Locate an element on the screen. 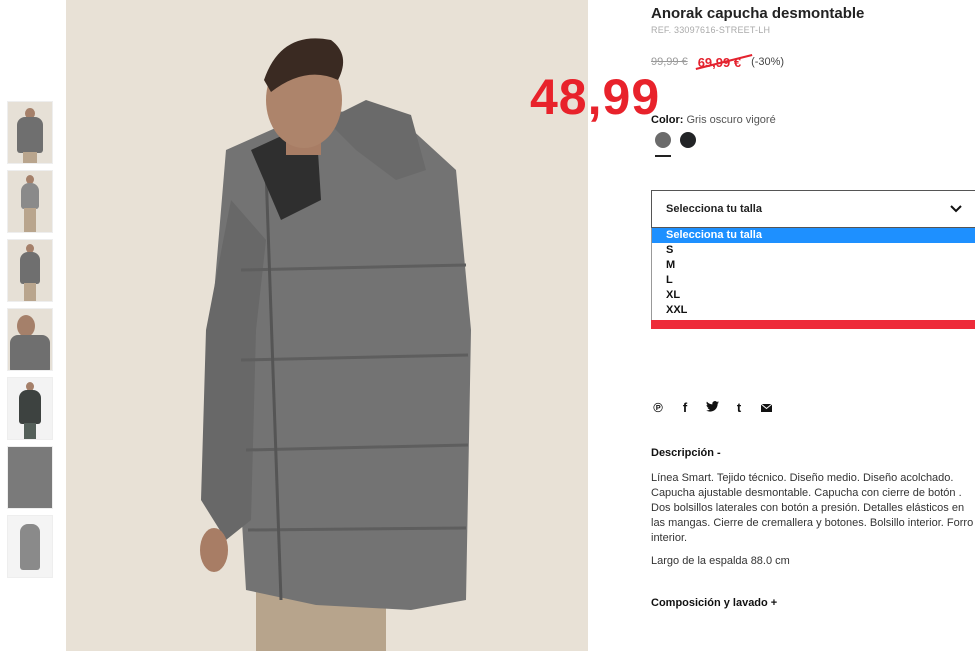  size-select: Selecciona tu talla is located at coordinates (813, 209).